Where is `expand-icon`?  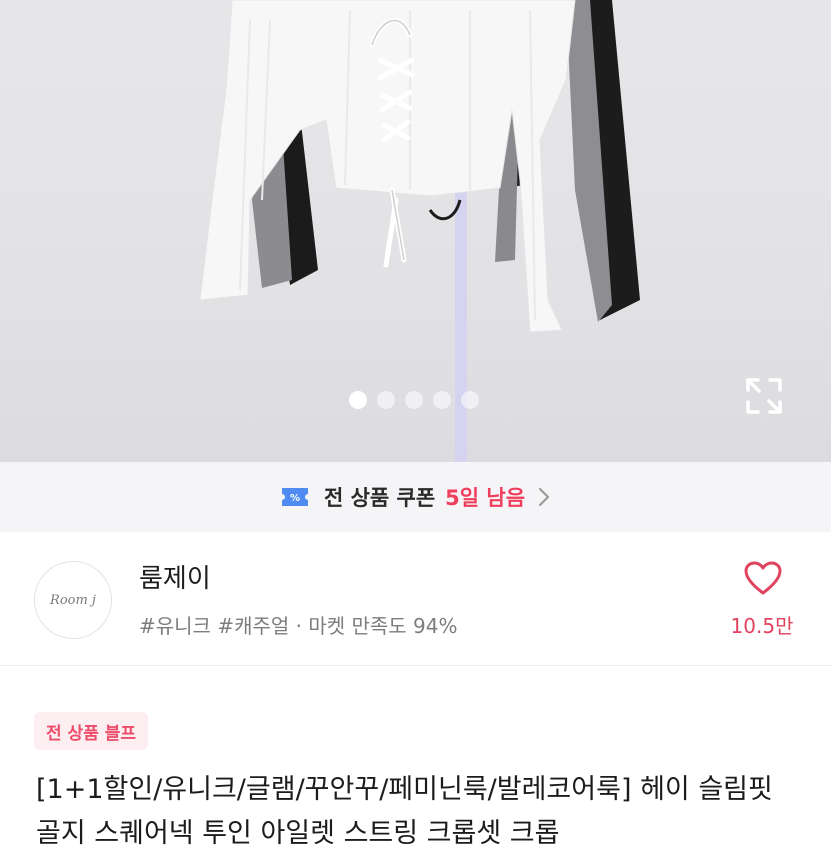 expand-icon is located at coordinates (764, 396).